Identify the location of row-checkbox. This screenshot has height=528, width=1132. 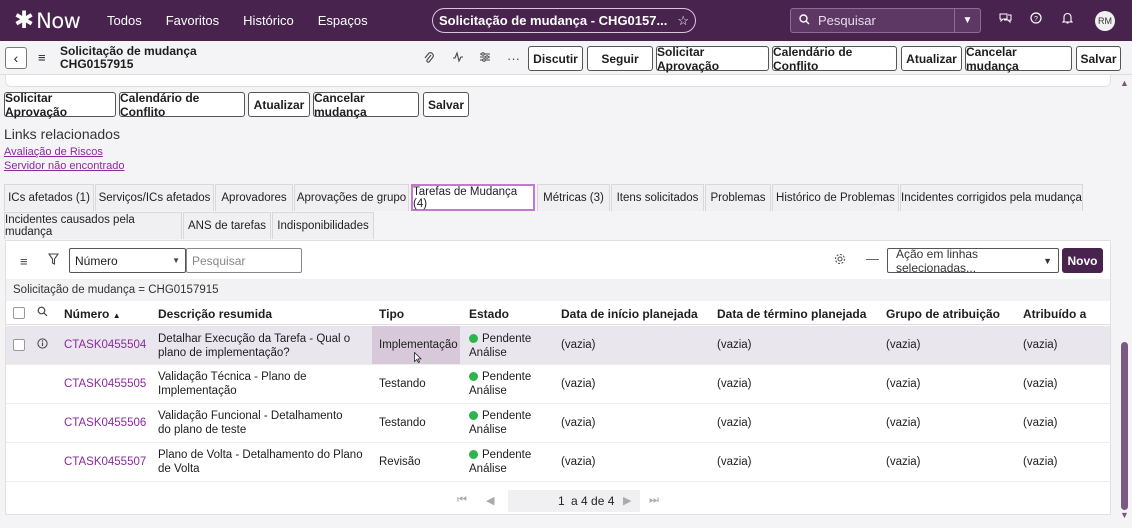
(19, 345).